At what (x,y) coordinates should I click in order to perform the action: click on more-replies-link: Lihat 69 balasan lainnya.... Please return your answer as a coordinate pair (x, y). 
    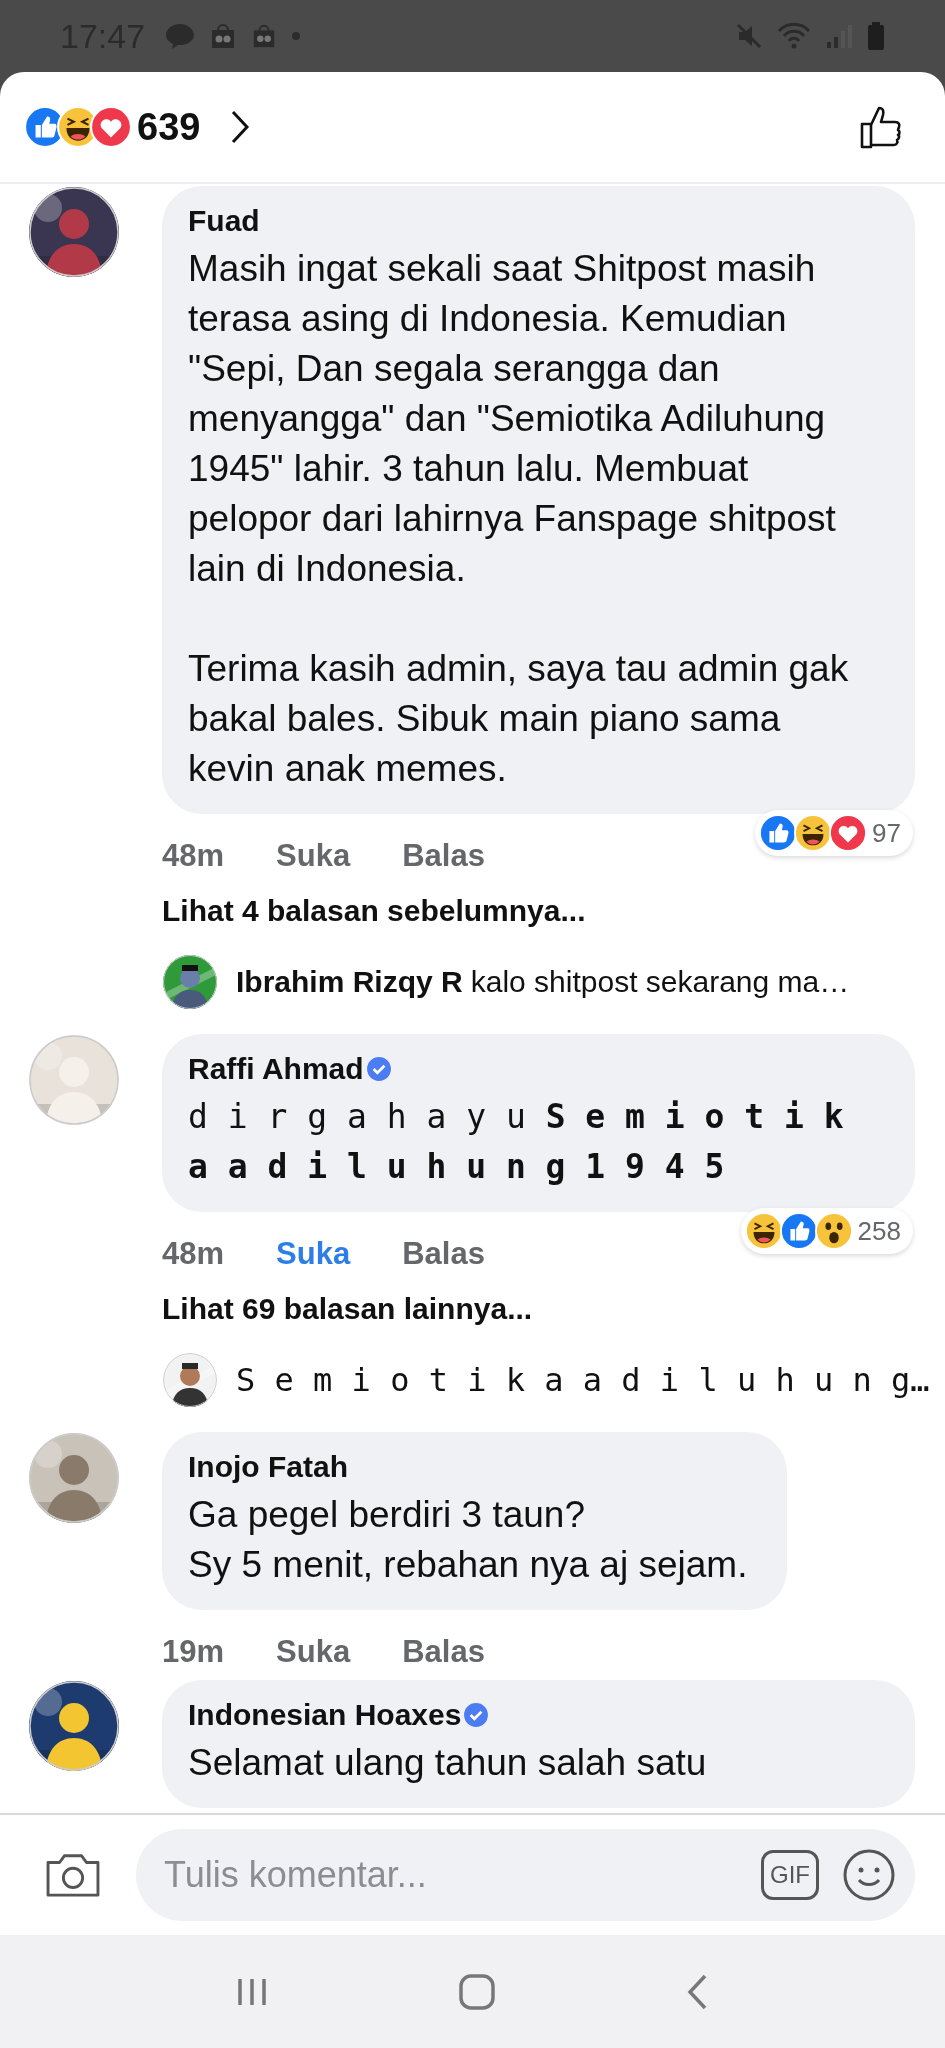
    Looking at the image, I should click on (347, 1309).